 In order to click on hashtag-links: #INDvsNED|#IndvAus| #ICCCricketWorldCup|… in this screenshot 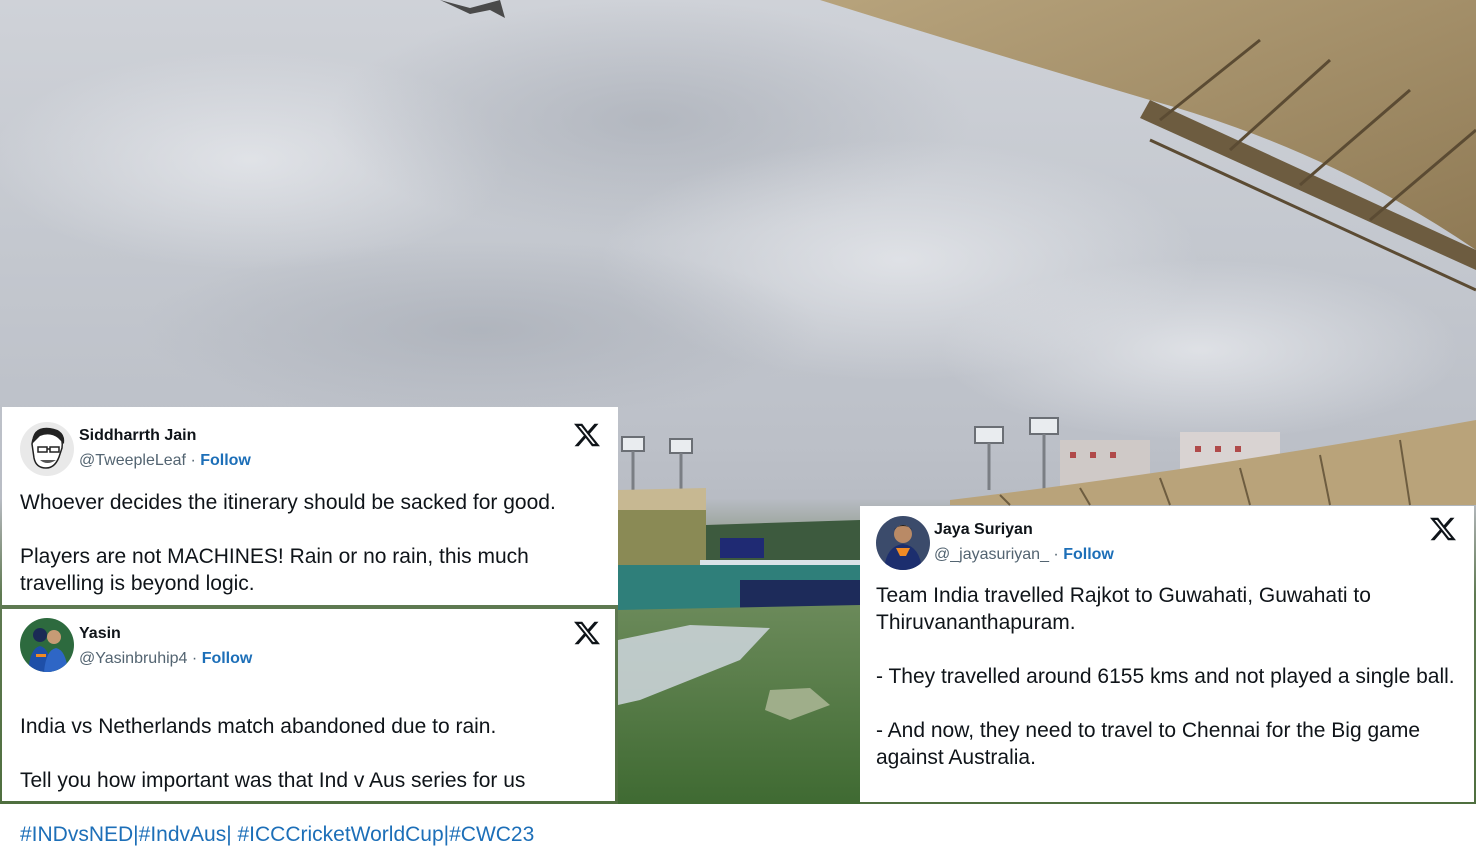, I will do `click(277, 834)`.